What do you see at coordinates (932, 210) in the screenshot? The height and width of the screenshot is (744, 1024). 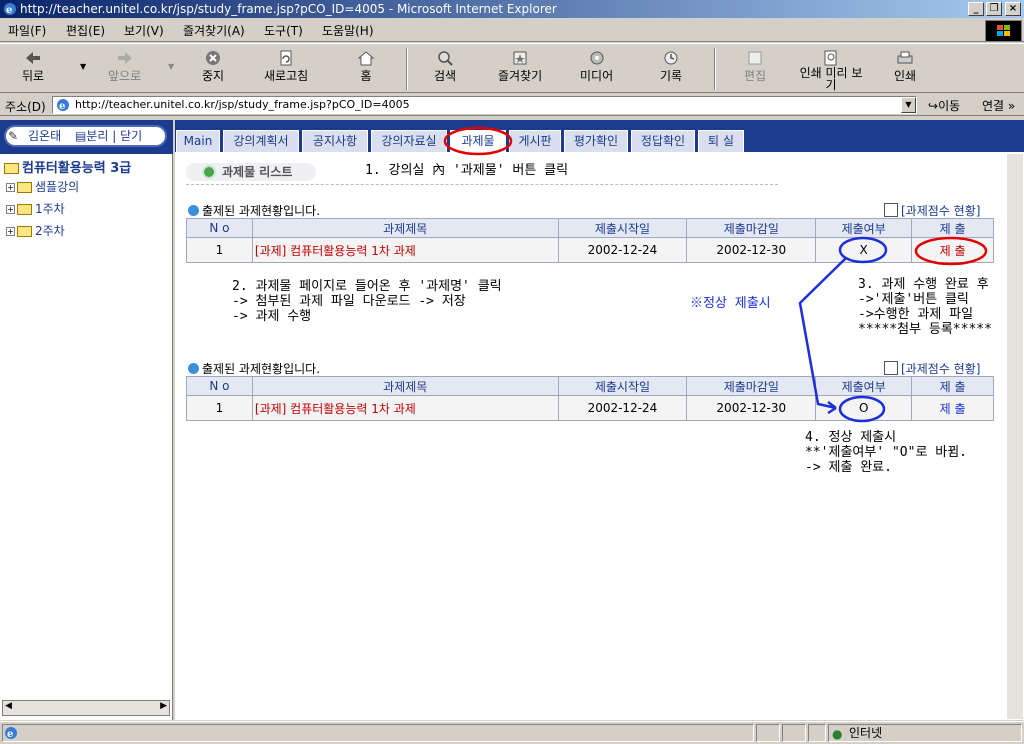 I see `score-link-1: [과제점수 현황]` at bounding box center [932, 210].